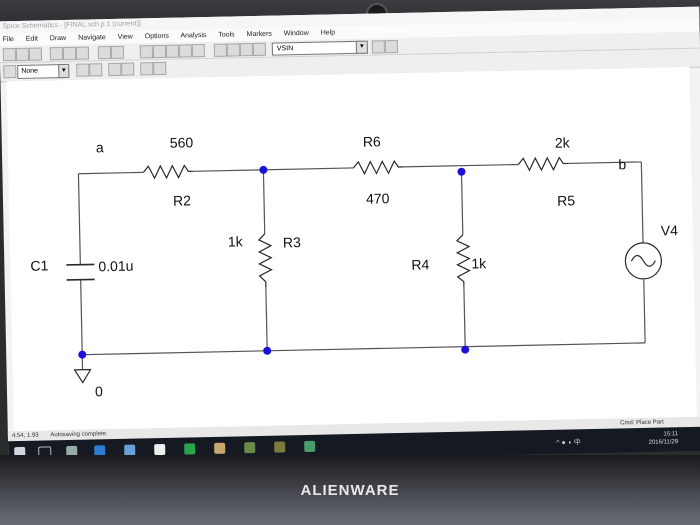  Describe the element at coordinates (168, 172) in the screenshot. I see `resistor-r2` at that location.